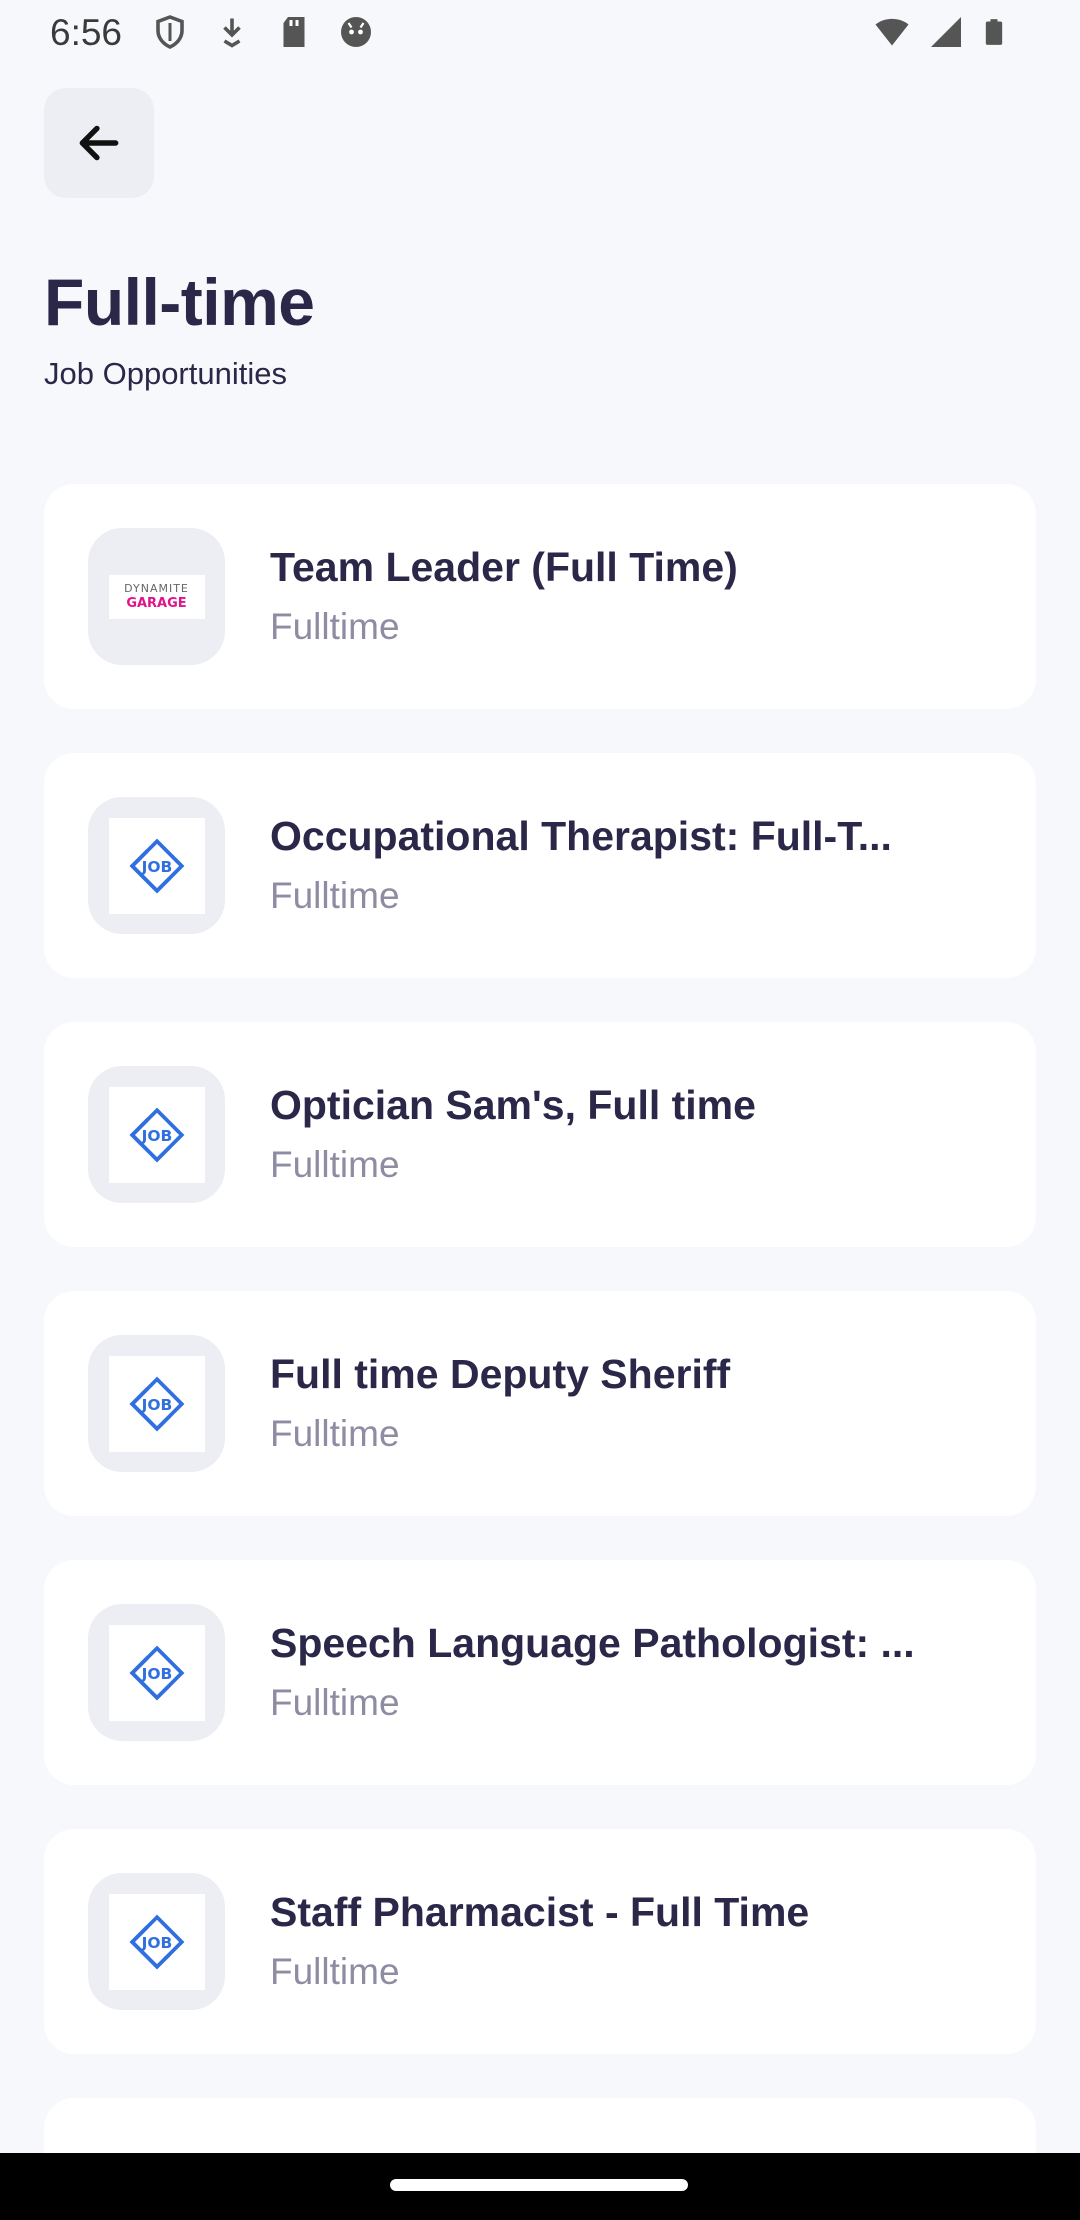  What do you see at coordinates (504, 567) in the screenshot?
I see `job-title: Team Leader (Full Time)` at bounding box center [504, 567].